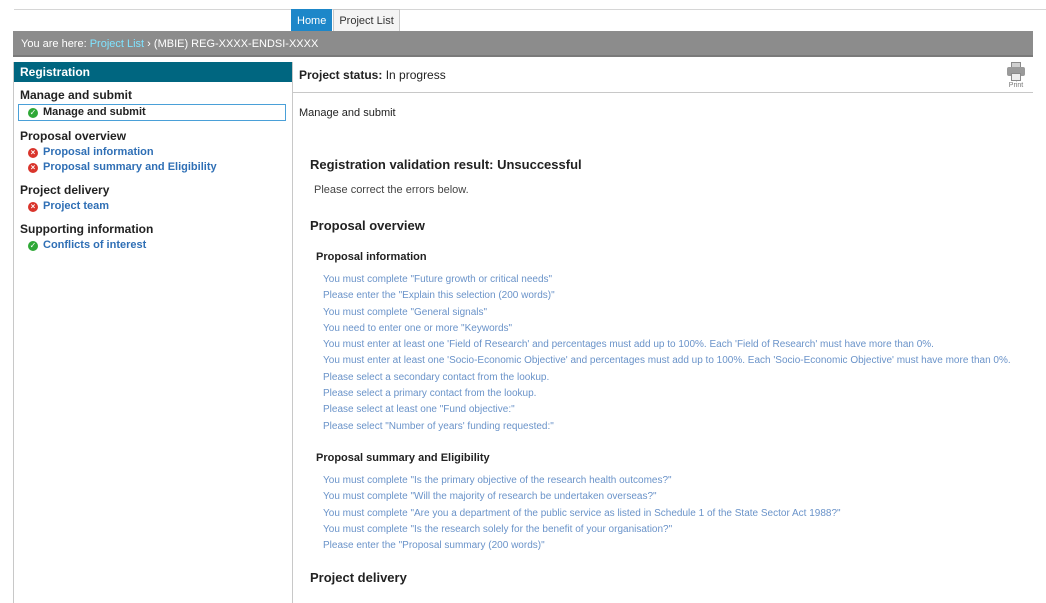 The image size is (1046, 603). What do you see at coordinates (73, 136) in the screenshot?
I see `sidebar-section-title: Proposal overview` at bounding box center [73, 136].